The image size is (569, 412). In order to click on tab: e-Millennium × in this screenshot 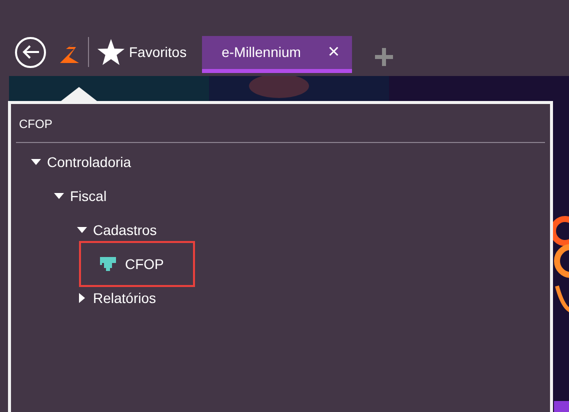, I will do `click(277, 54)`.